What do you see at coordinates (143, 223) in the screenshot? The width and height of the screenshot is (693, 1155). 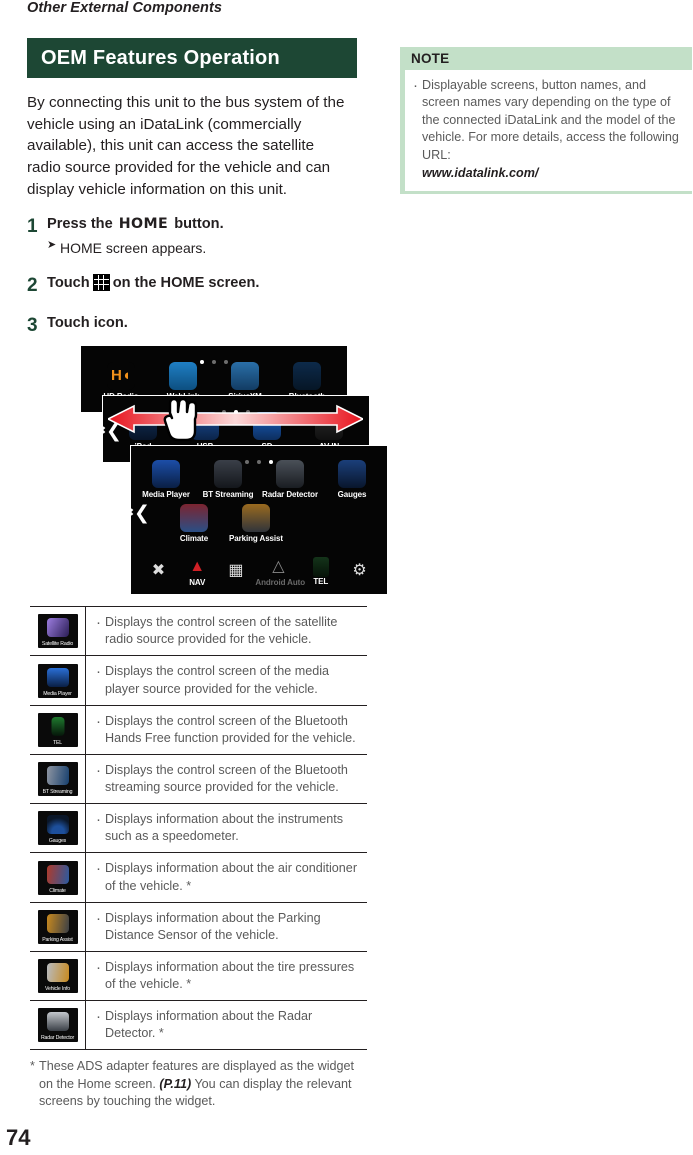 I see `home-key-label: HOME` at bounding box center [143, 223].